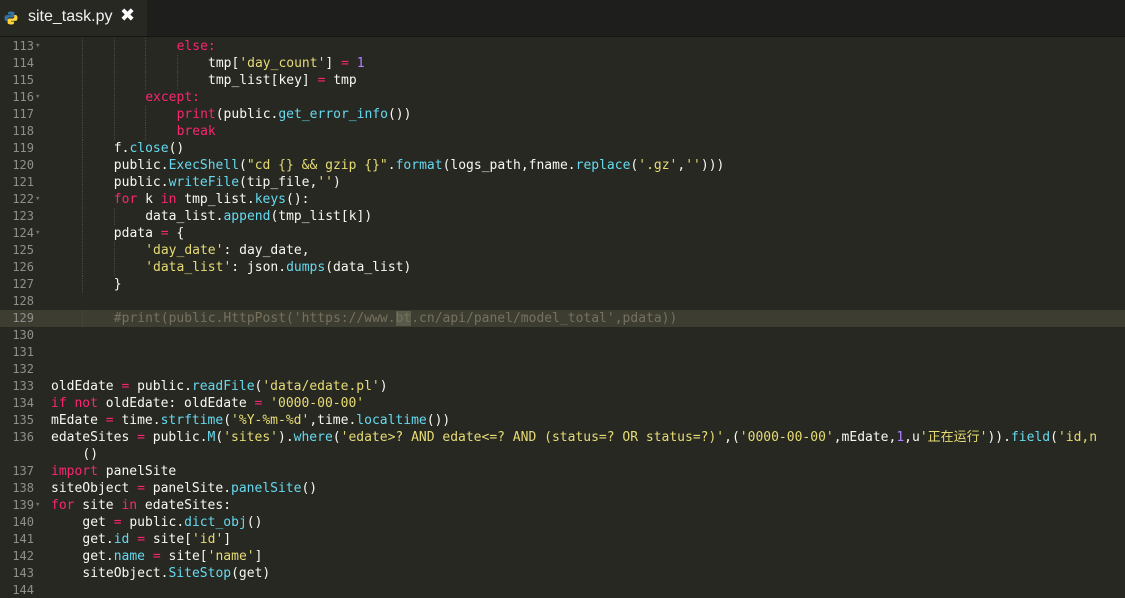  I want to click on code-line: 122 ▾ for k in tmp_list.keys():, so click(562, 199).